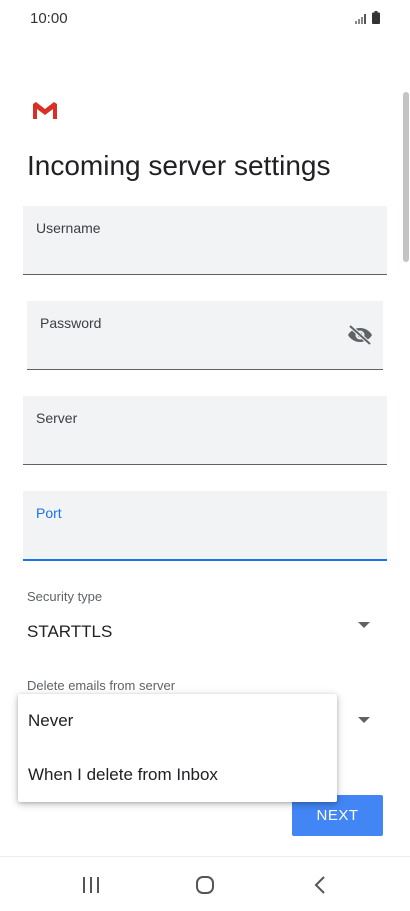 This screenshot has height=911, width=410. What do you see at coordinates (71, 323) in the screenshot?
I see `password-label: Password` at bounding box center [71, 323].